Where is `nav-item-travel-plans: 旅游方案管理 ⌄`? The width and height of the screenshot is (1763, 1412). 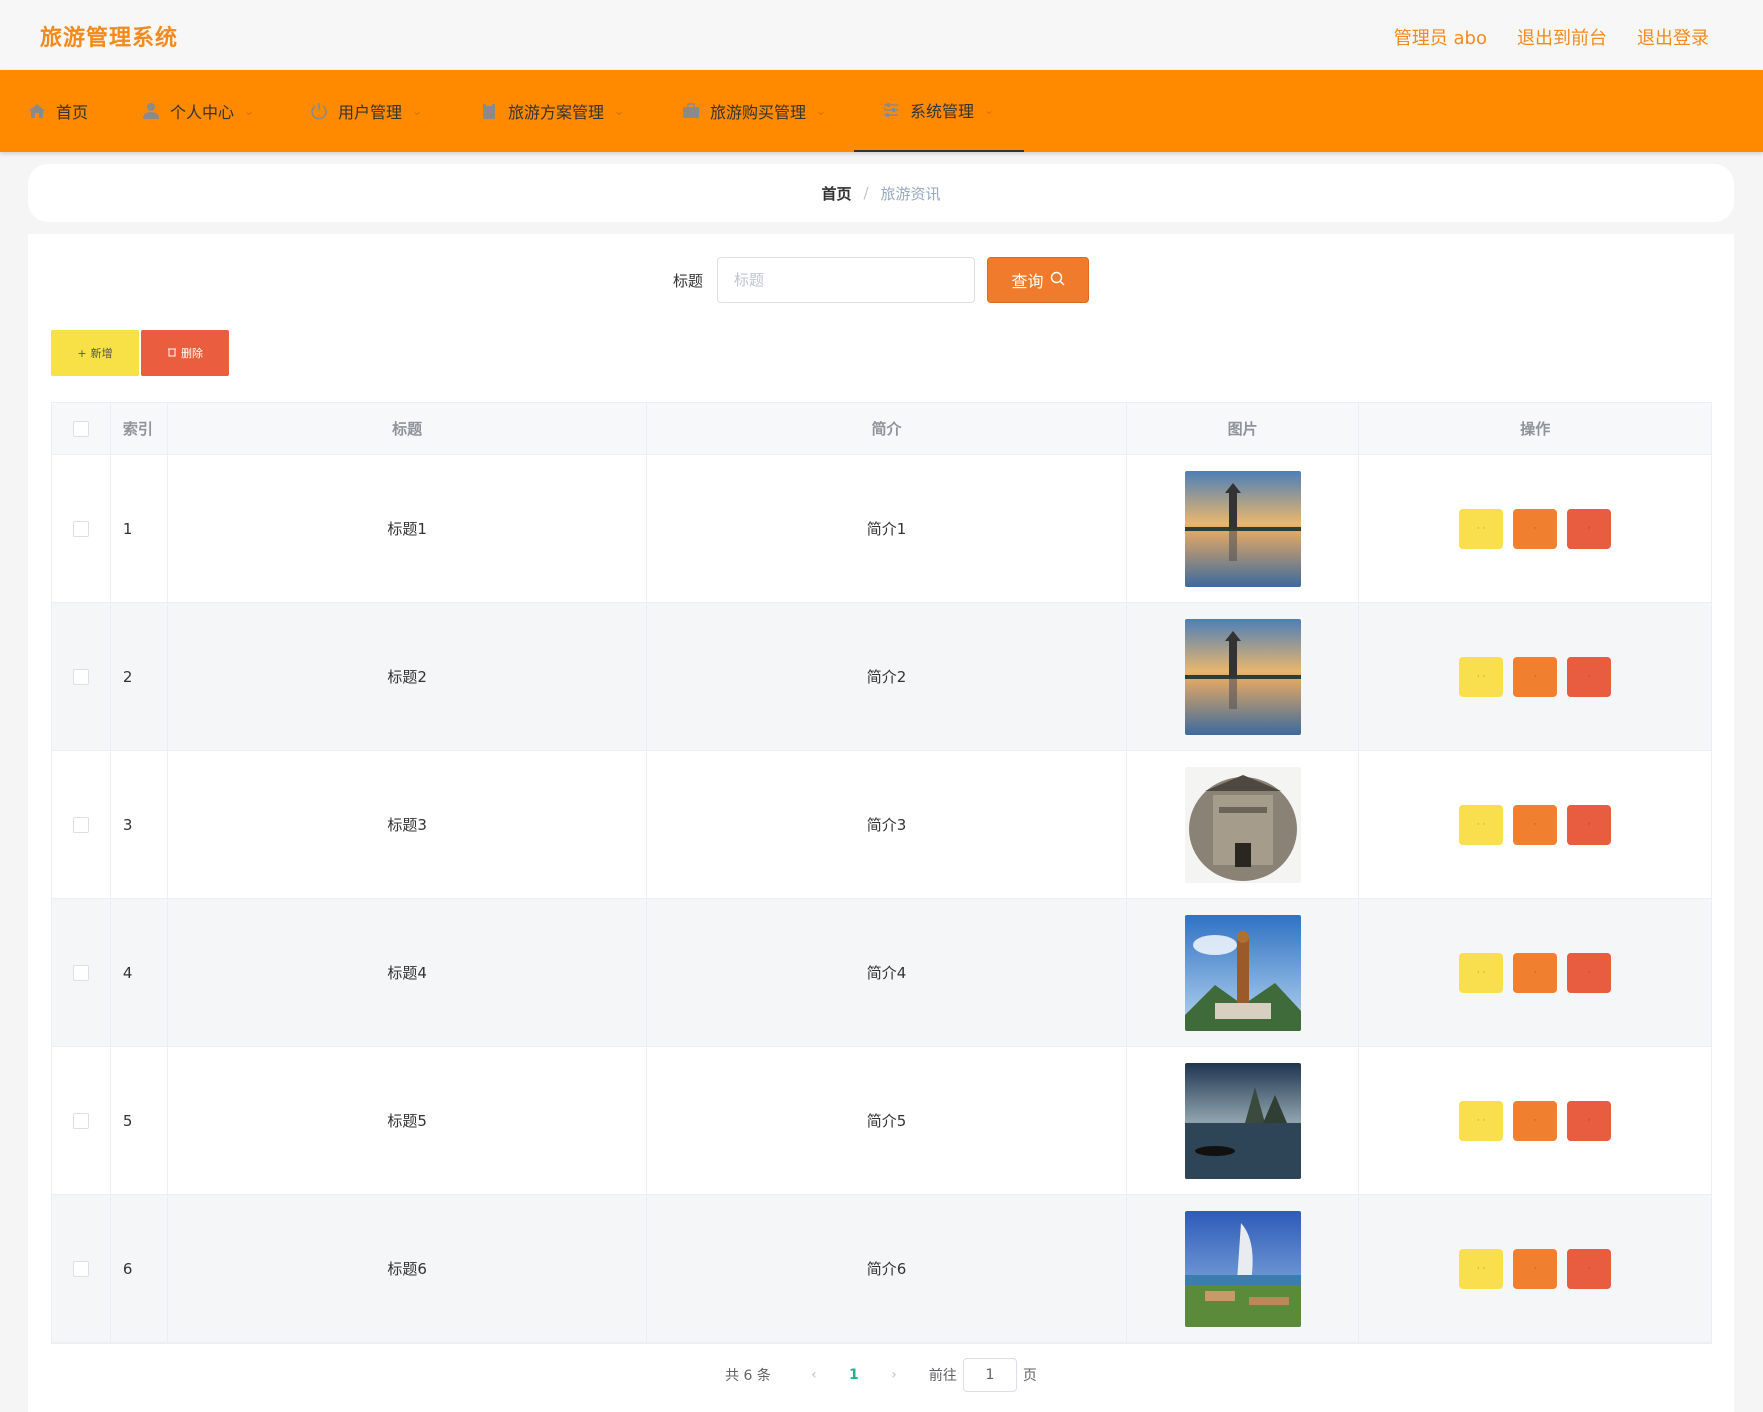 nav-item-travel-plans: 旅游方案管理 ⌄ is located at coordinates (552, 111).